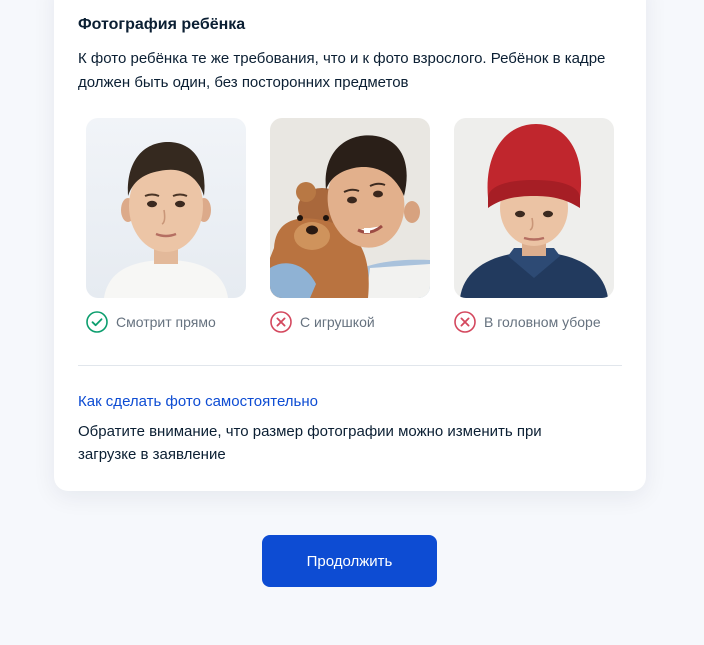 The width and height of the screenshot is (704, 645). I want to click on caption-correct: Смотрит прямо, so click(151, 322).